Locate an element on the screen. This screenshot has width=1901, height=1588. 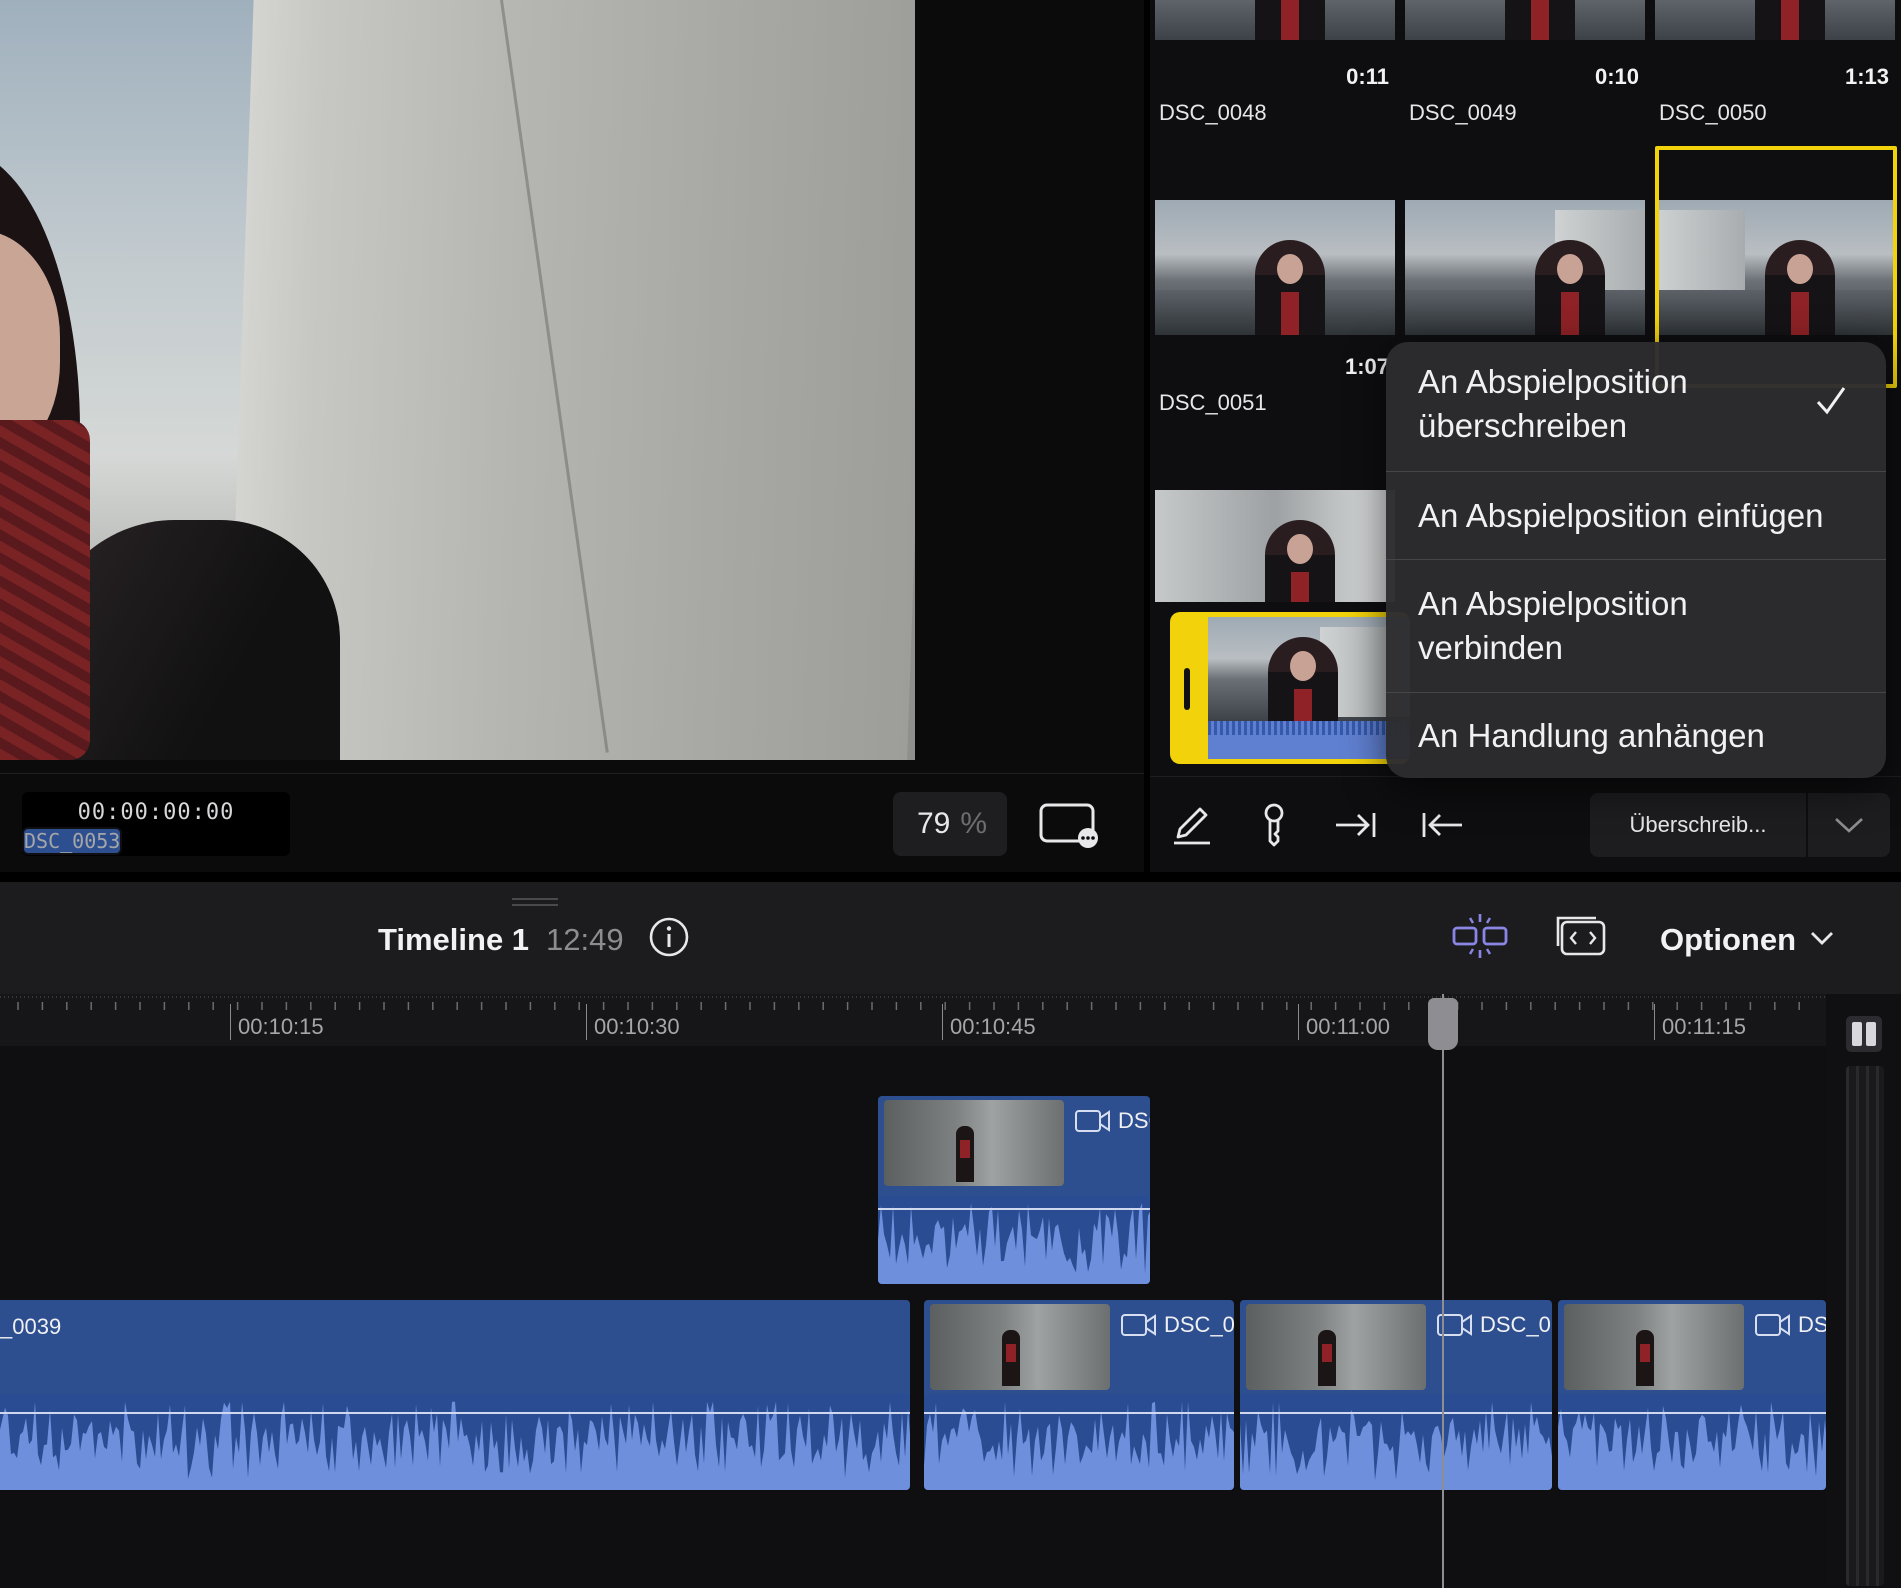
menu-item-label: An Abspielposition überschreiben is located at coordinates (1553, 403).